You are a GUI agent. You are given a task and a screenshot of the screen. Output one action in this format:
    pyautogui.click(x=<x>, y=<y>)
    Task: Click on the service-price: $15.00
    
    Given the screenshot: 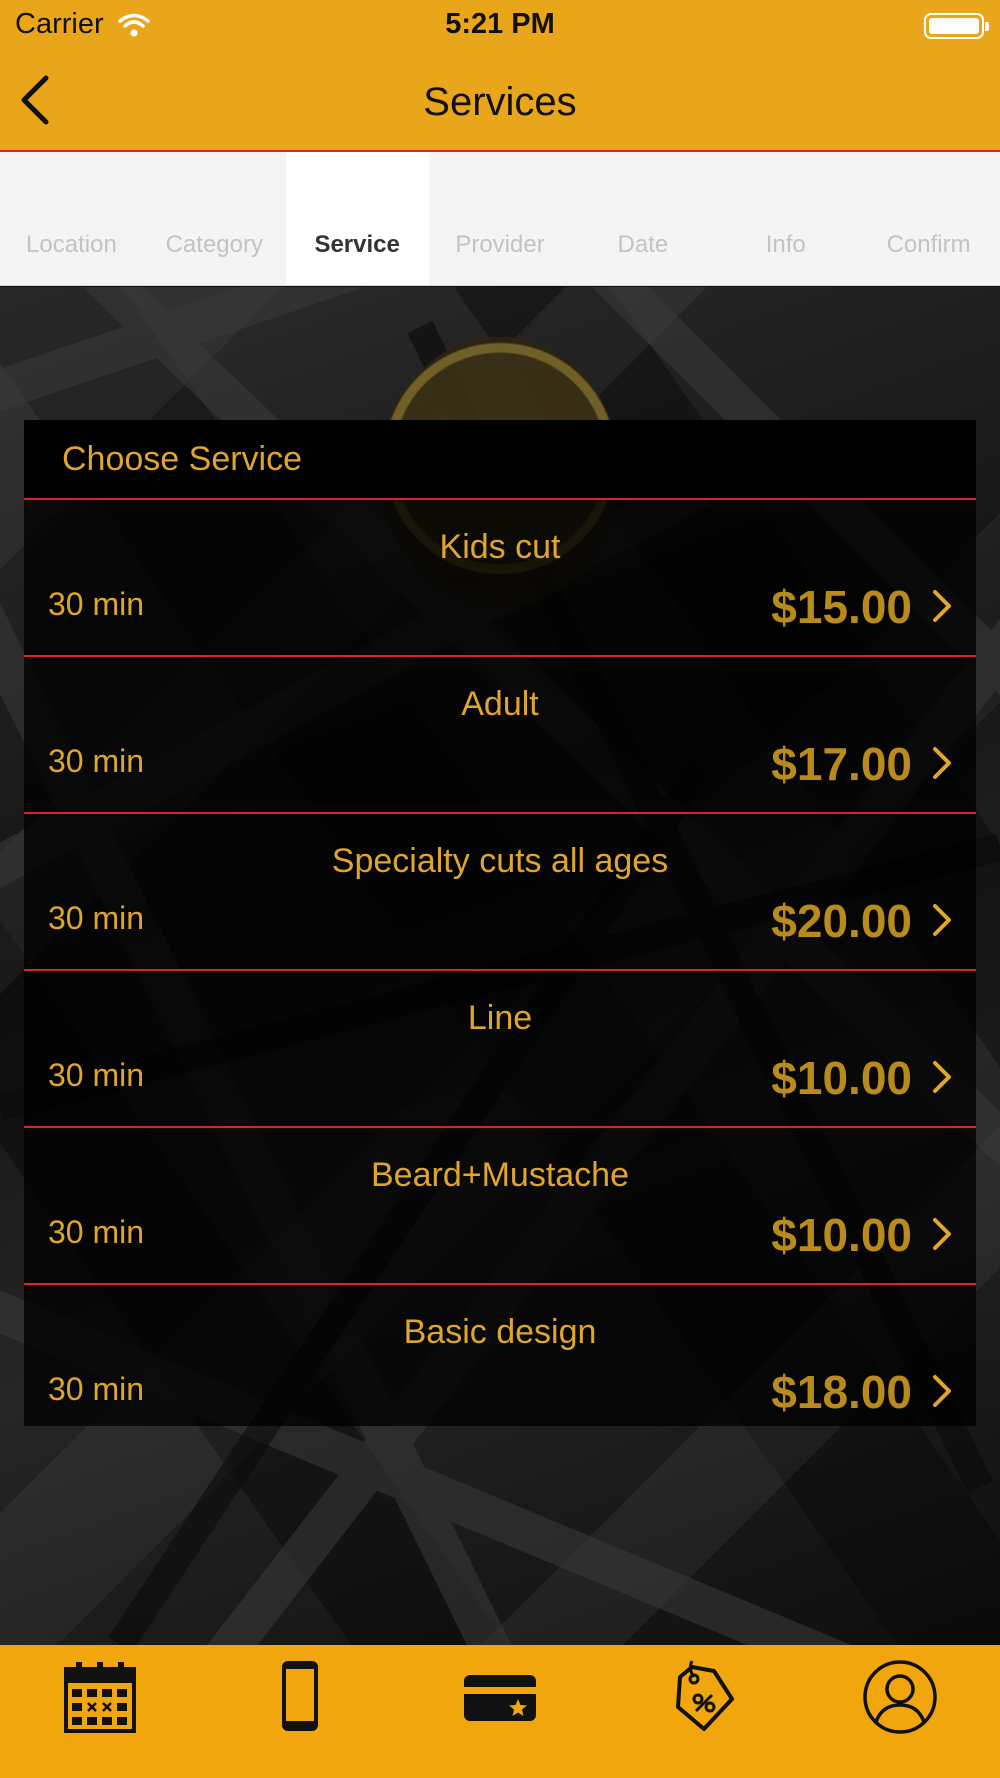 What is the action you would take?
    pyautogui.click(x=841, y=607)
    